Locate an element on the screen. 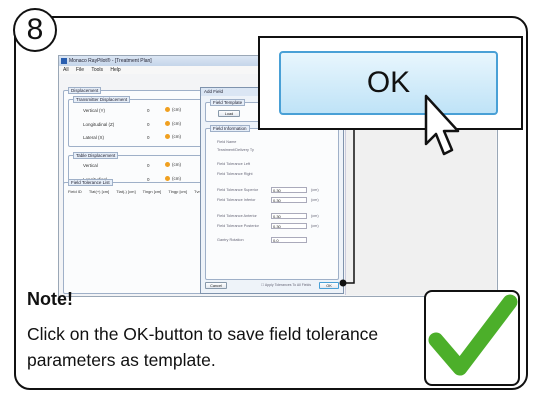 The width and height of the screenshot is (545, 396). zoom-callout: OK is located at coordinates (390, 83).